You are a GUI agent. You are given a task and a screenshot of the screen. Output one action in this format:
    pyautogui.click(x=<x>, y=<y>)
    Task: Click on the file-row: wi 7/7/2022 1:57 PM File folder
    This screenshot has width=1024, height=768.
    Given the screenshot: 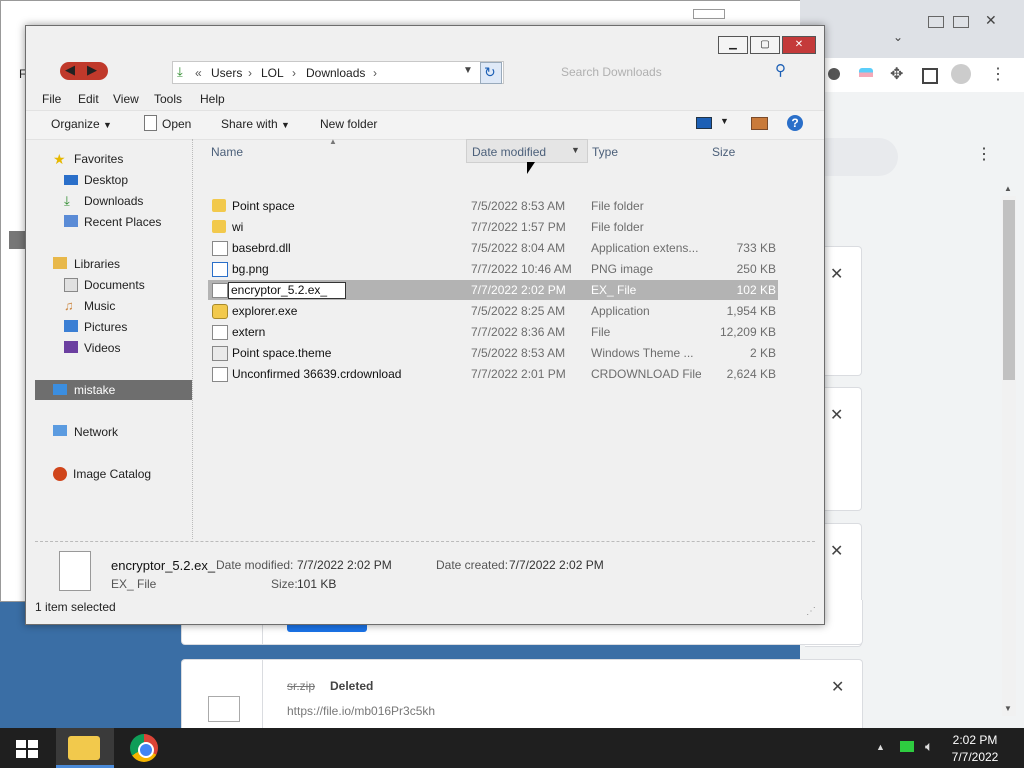 What is the action you would take?
    pyautogui.click(x=493, y=227)
    